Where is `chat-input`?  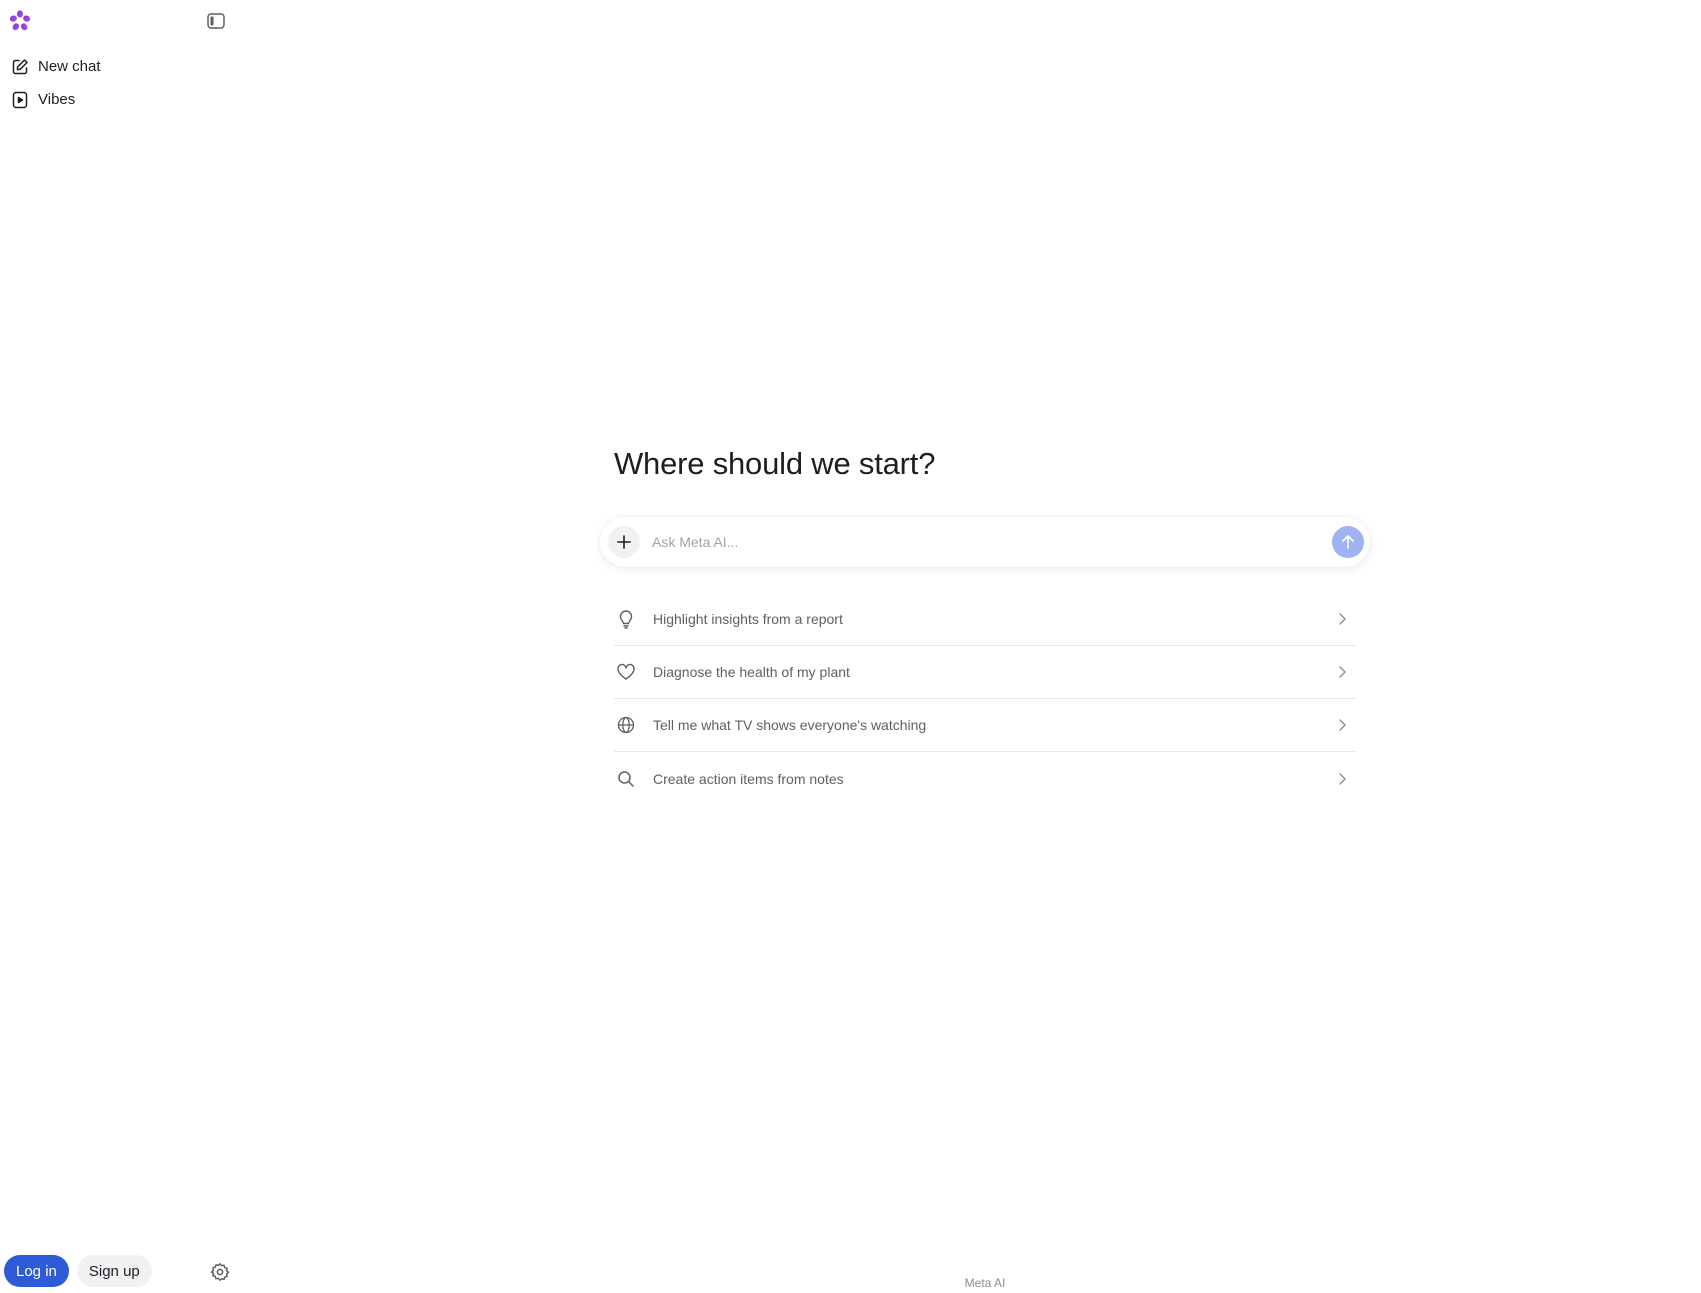 chat-input is located at coordinates (991, 542).